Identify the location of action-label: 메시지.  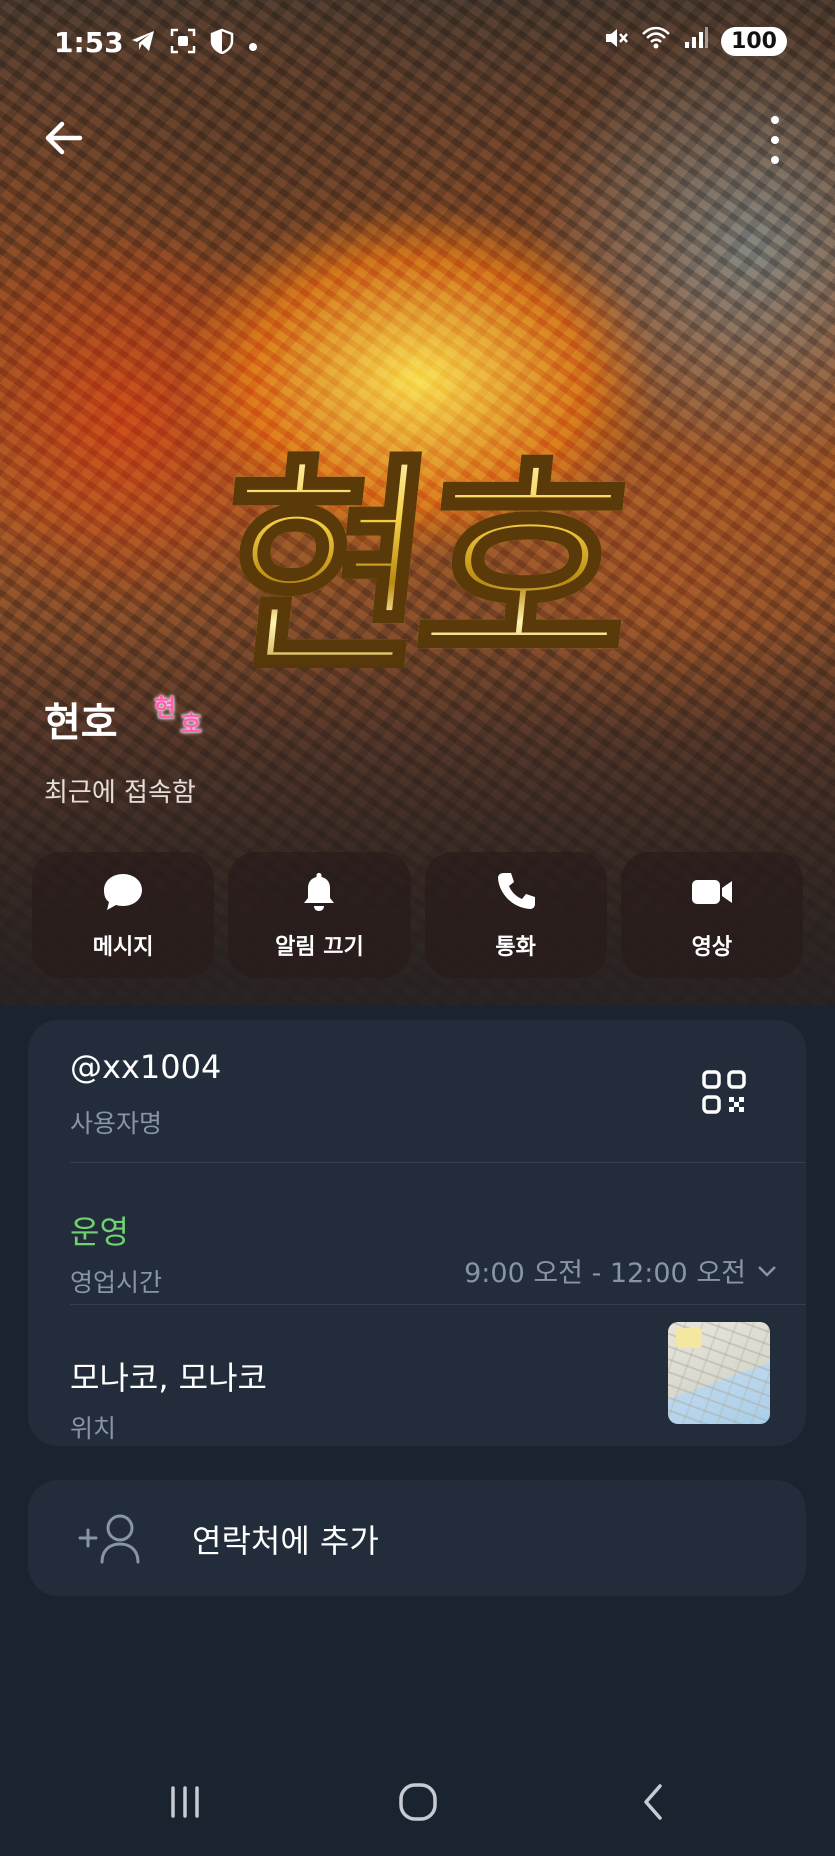
(123, 947).